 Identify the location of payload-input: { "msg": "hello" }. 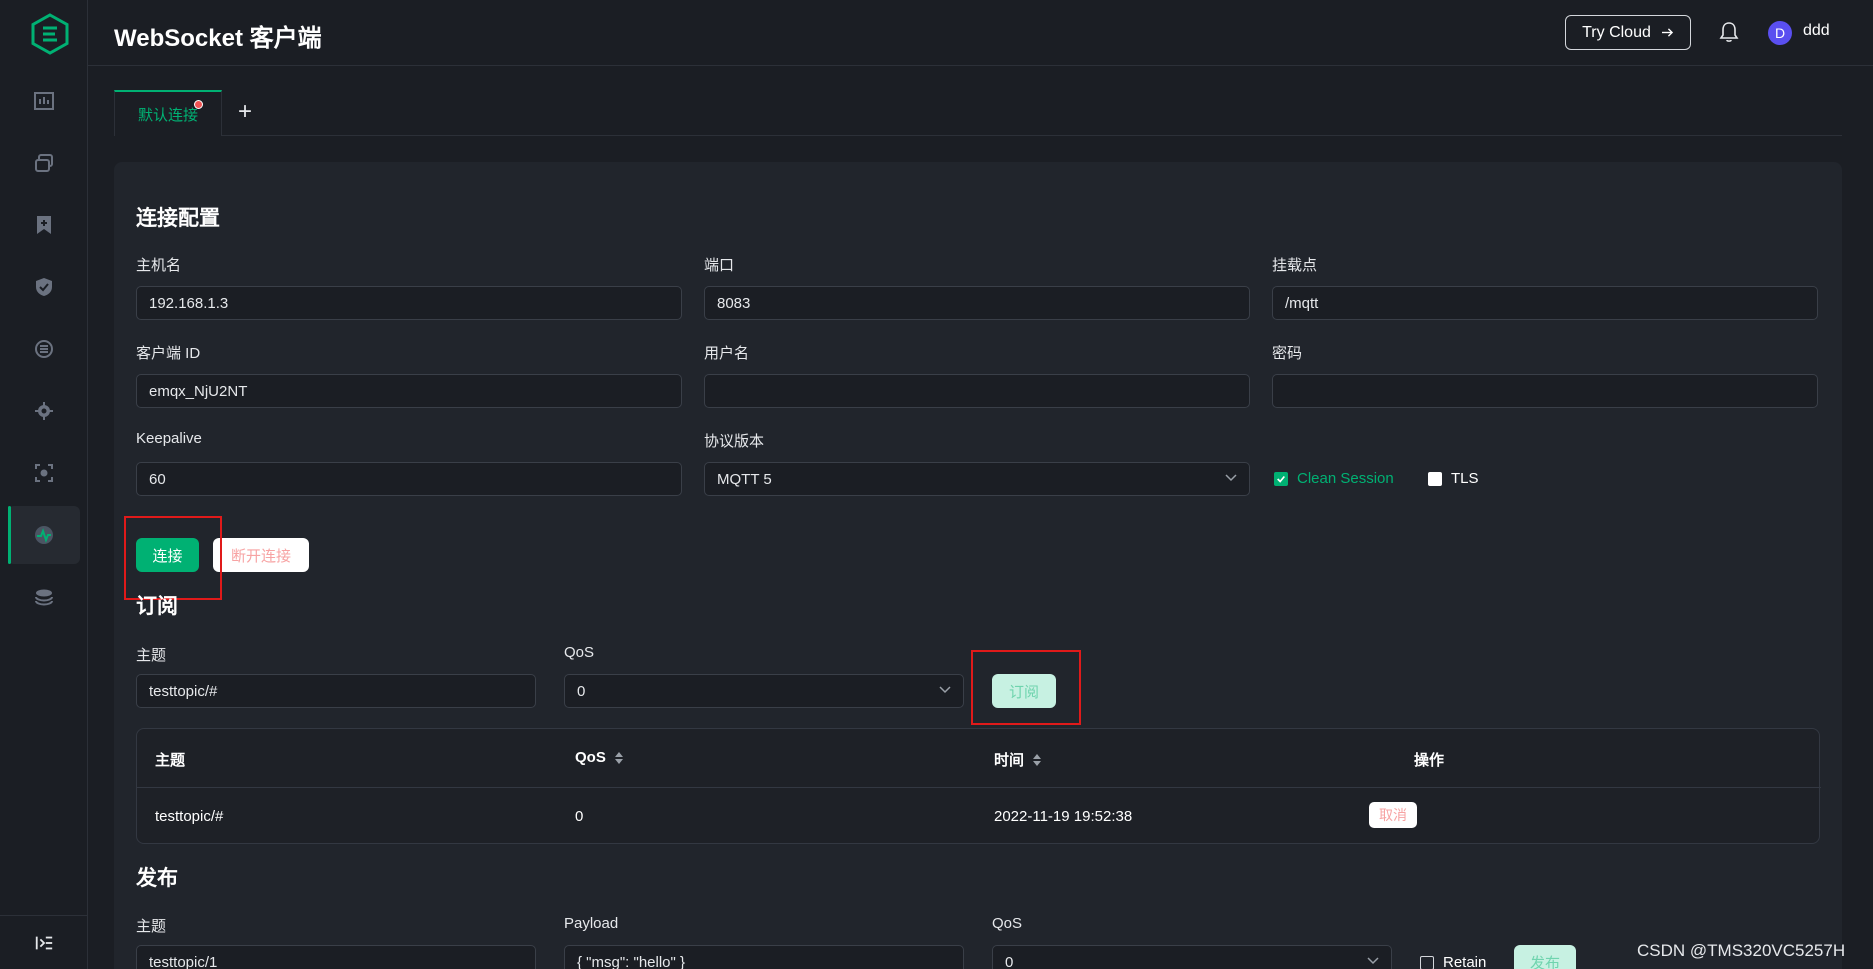
(764, 957).